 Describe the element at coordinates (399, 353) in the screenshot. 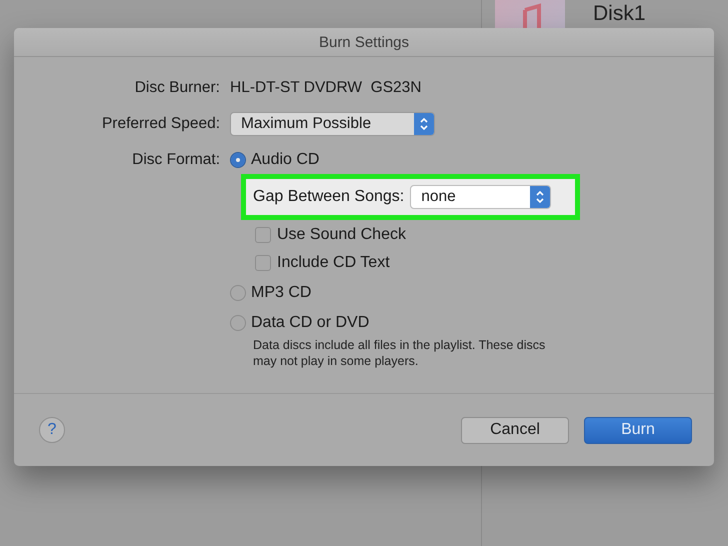

I see `option-description: Data discs include all files in the playlist. These discs may not play in some players.` at that location.